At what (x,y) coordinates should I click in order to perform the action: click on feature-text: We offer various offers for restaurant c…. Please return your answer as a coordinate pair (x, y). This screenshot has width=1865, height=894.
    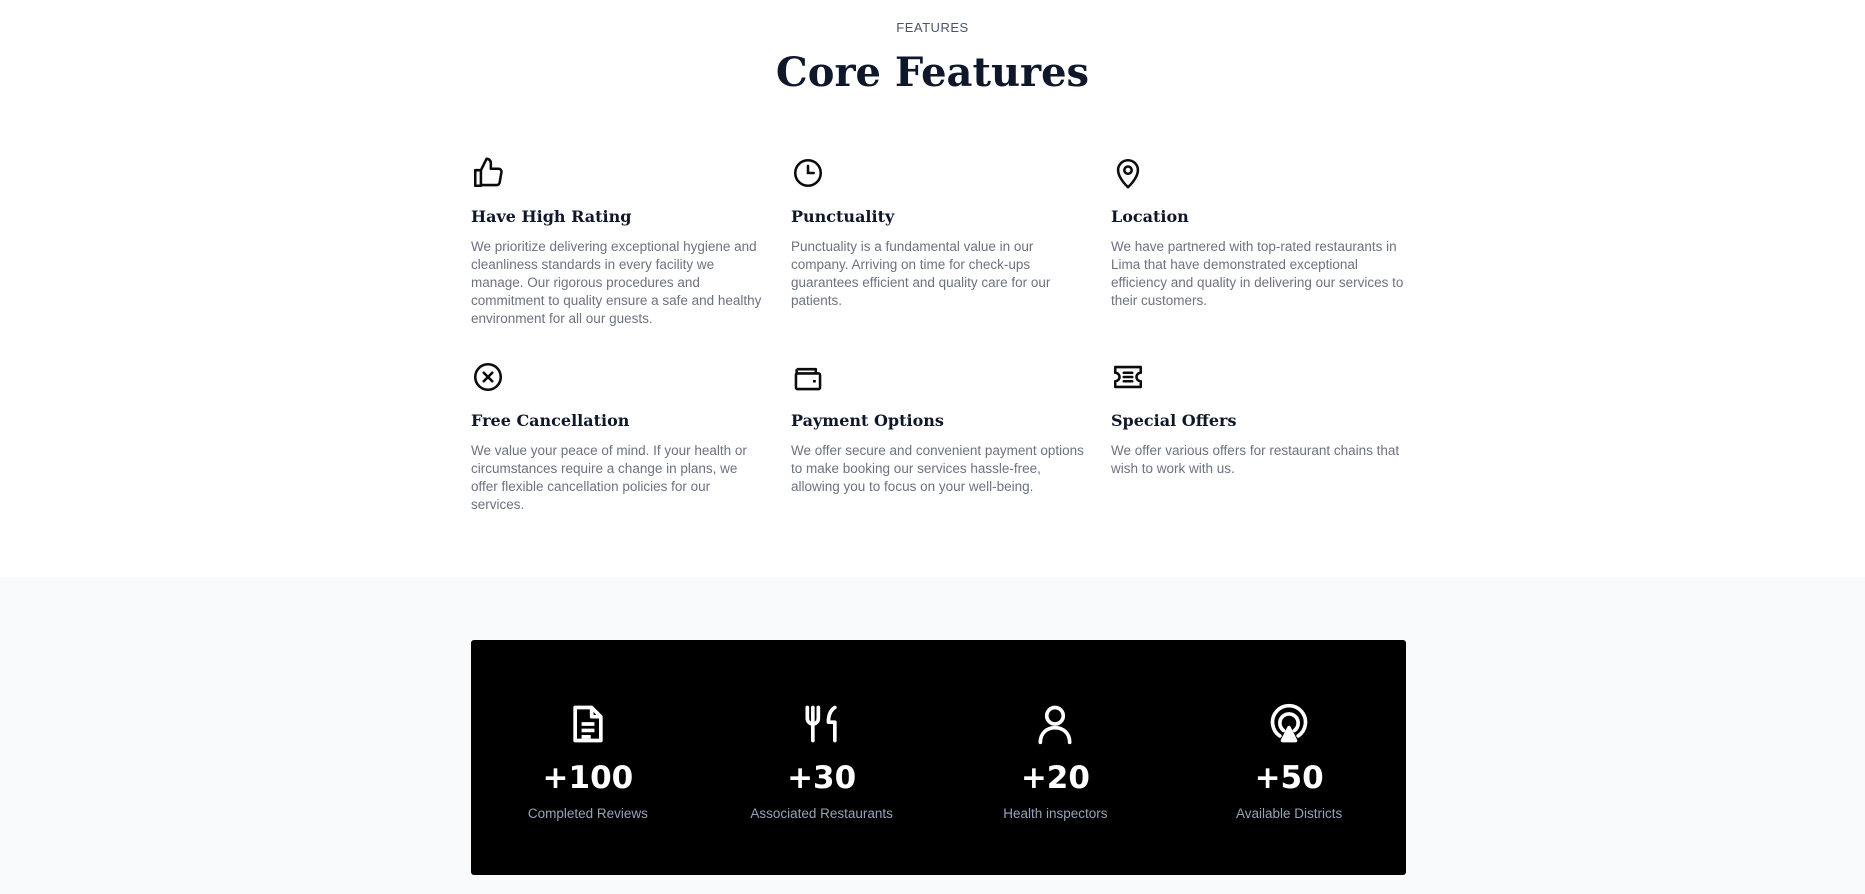
    Looking at the image, I should click on (1255, 459).